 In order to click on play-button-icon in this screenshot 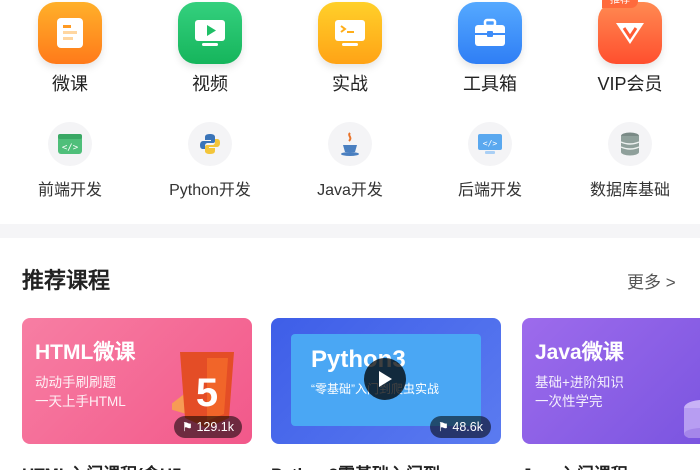, I will do `click(385, 379)`.